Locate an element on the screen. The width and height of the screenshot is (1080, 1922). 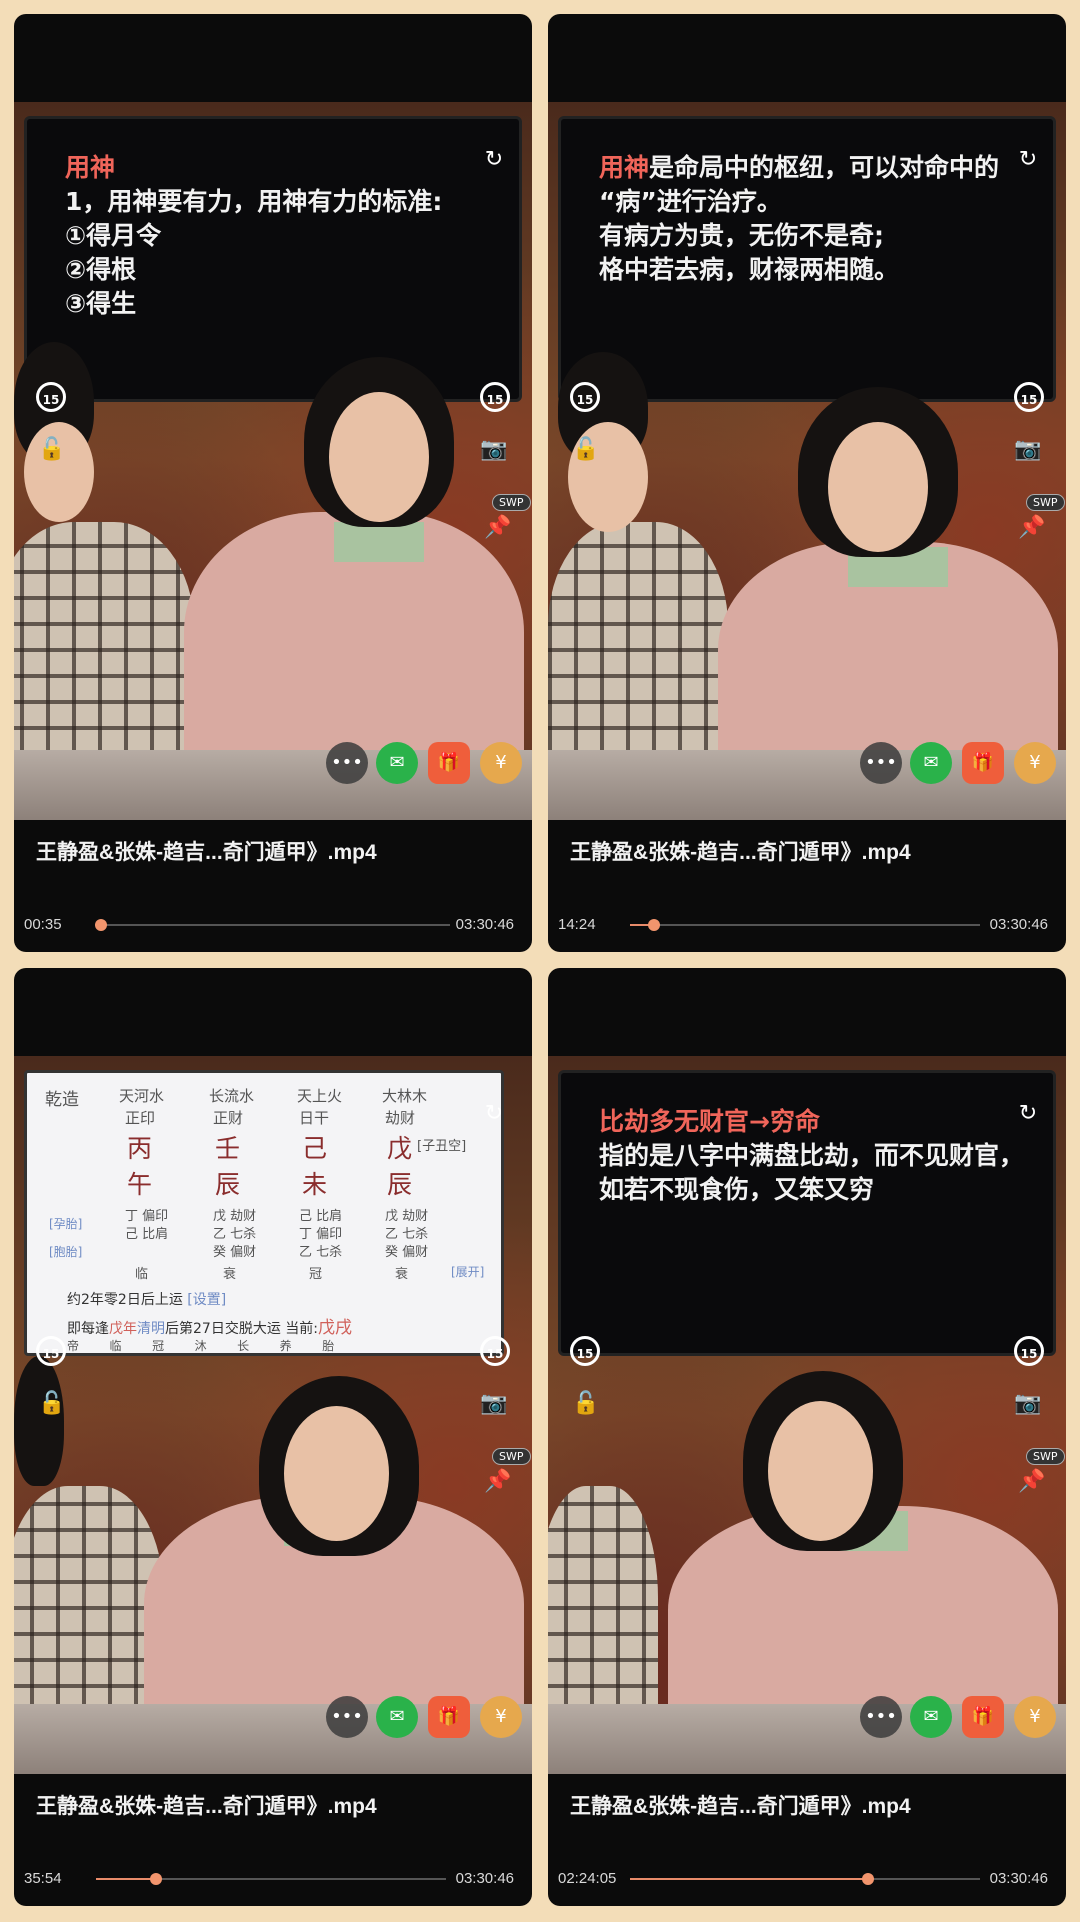
bazi-bottom-row: 帝 临 冠 沐 长 养 胎 is located at coordinates (200, 1345).